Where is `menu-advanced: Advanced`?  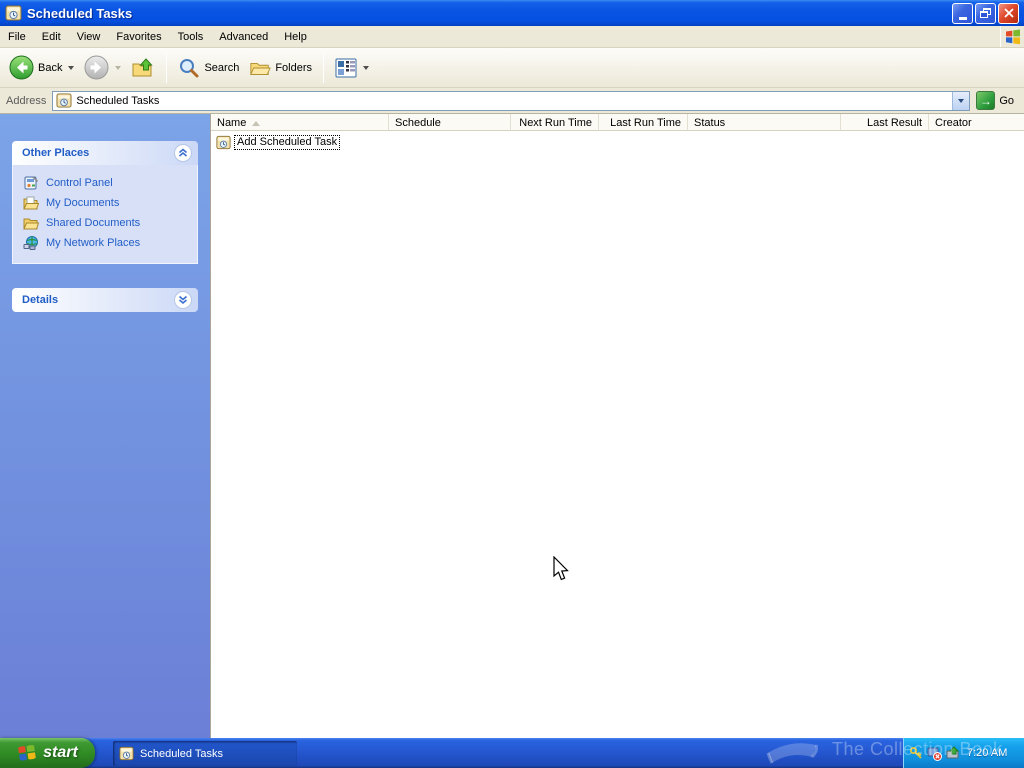 menu-advanced: Advanced is located at coordinates (243, 37).